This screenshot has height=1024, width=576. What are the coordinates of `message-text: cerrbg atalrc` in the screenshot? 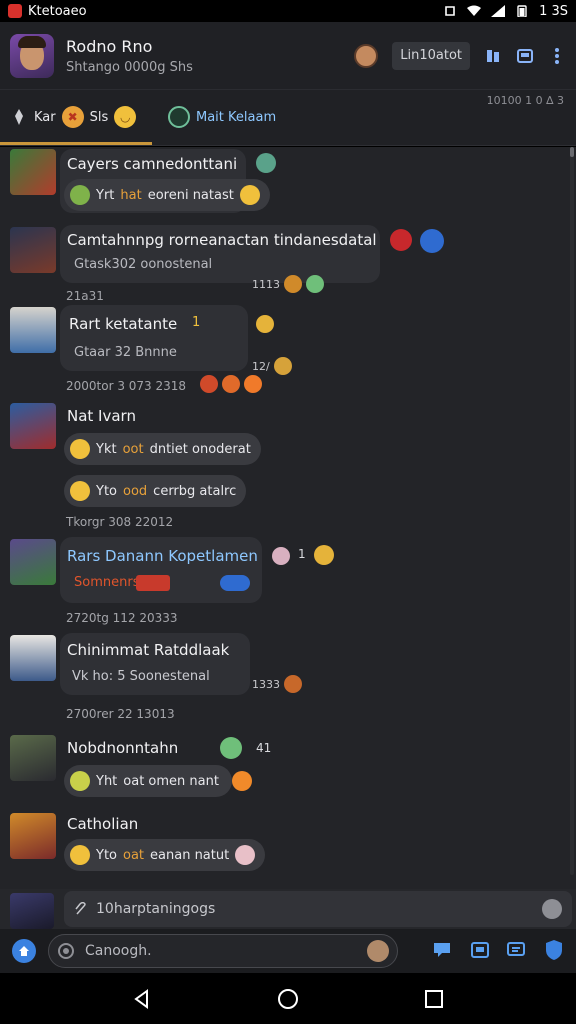 It's located at (195, 491).